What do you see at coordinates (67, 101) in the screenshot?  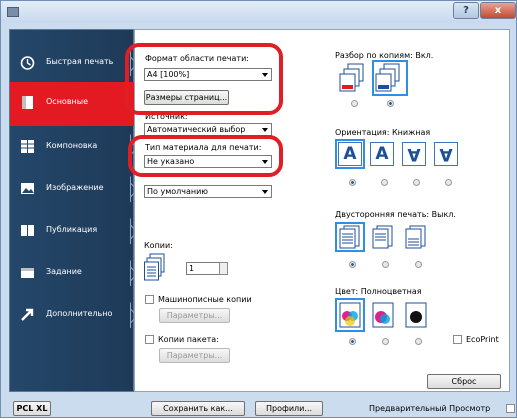 I see `sidebar-item-label: Основные` at bounding box center [67, 101].